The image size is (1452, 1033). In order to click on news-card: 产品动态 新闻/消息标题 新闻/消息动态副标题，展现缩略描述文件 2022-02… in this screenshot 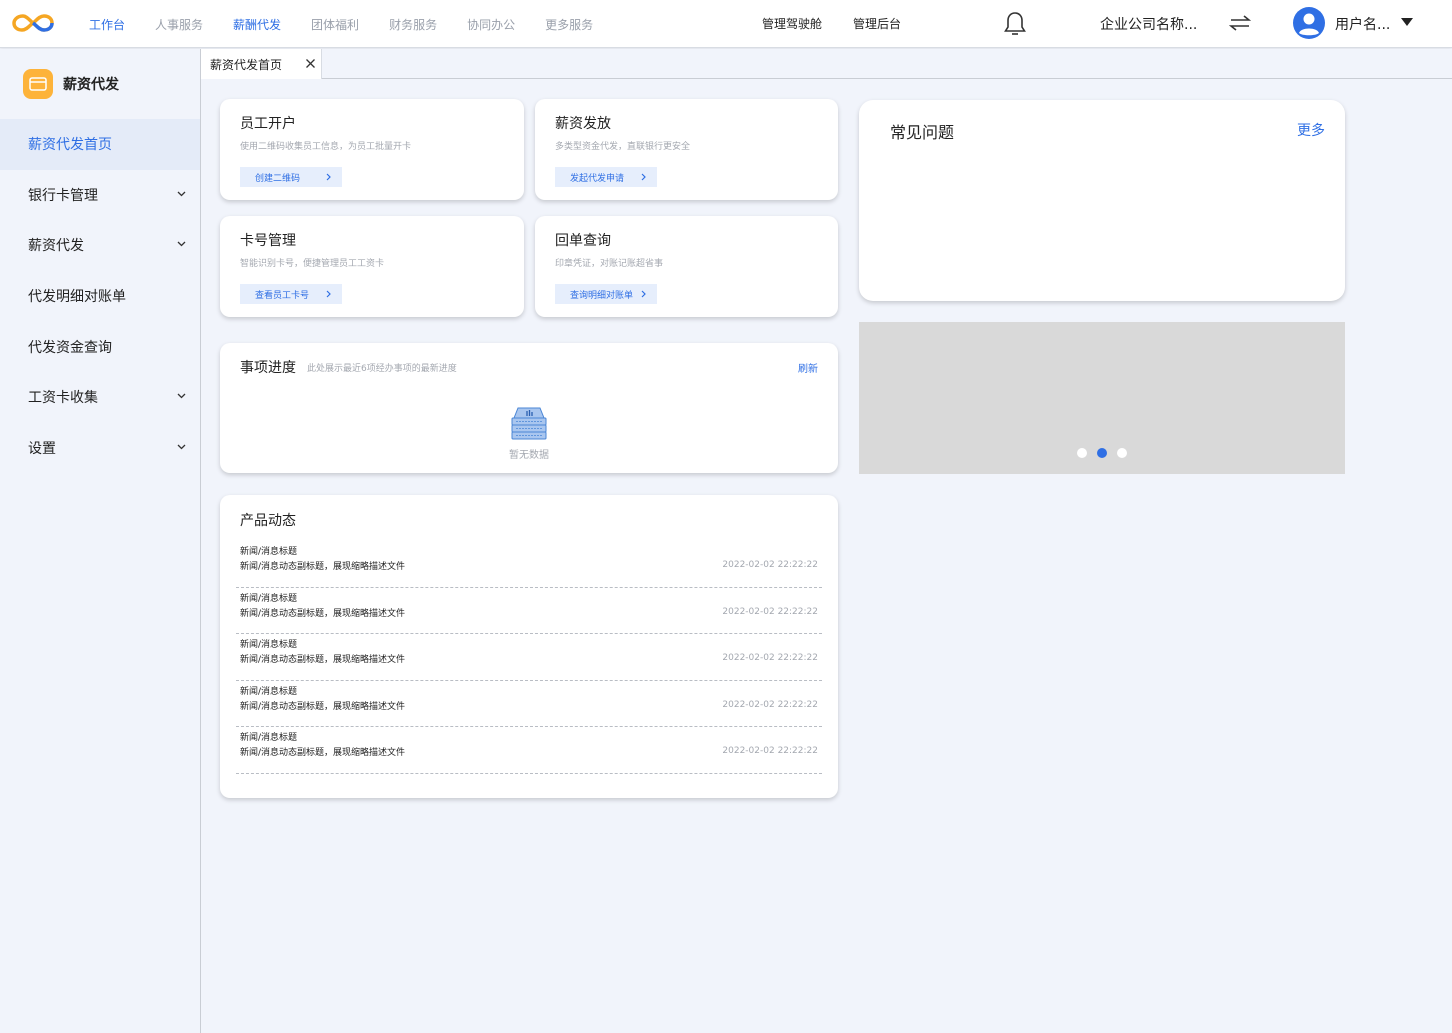, I will do `click(529, 646)`.